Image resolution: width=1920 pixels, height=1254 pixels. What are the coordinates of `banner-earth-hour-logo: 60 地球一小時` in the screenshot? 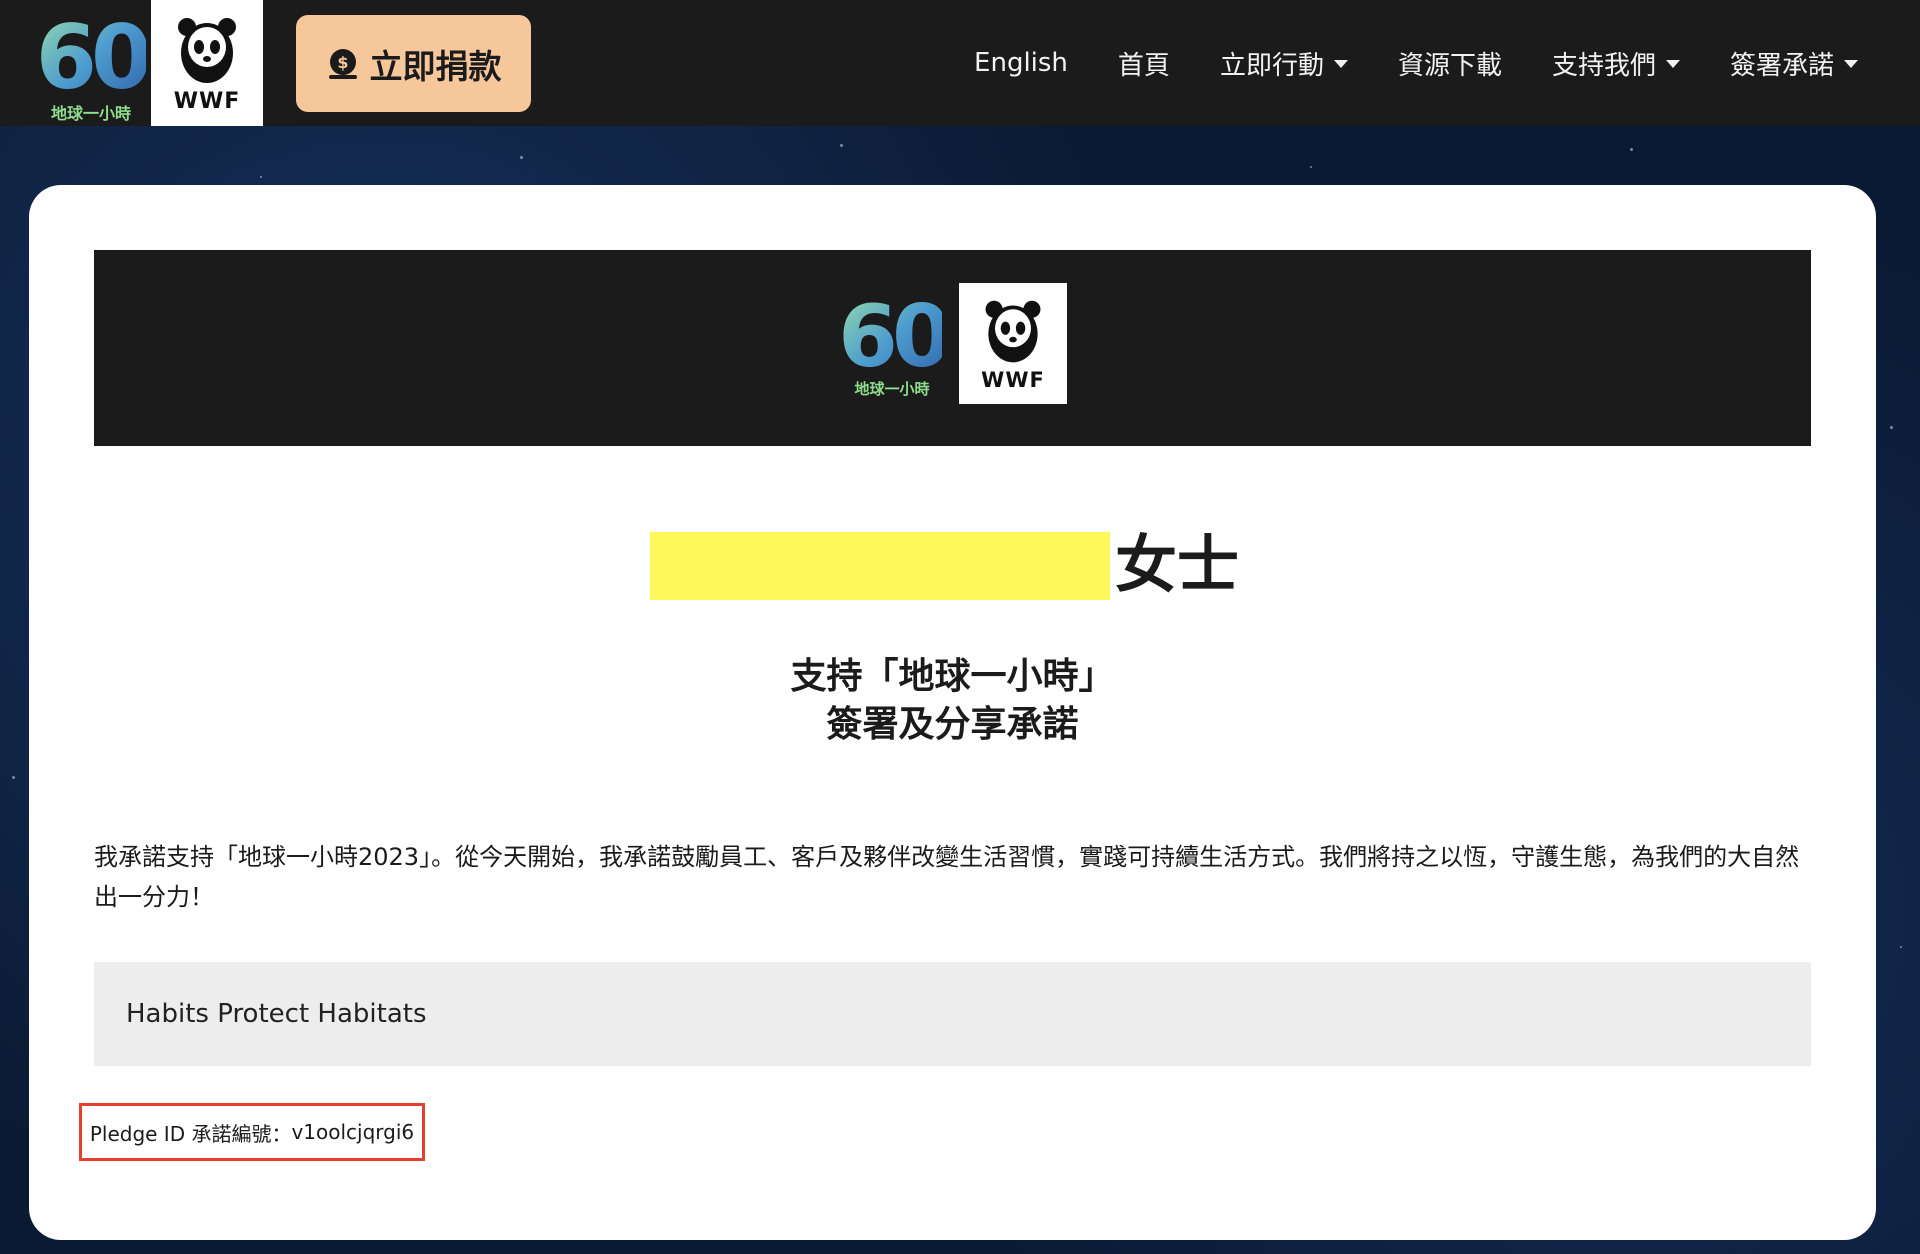 It's located at (896, 342).